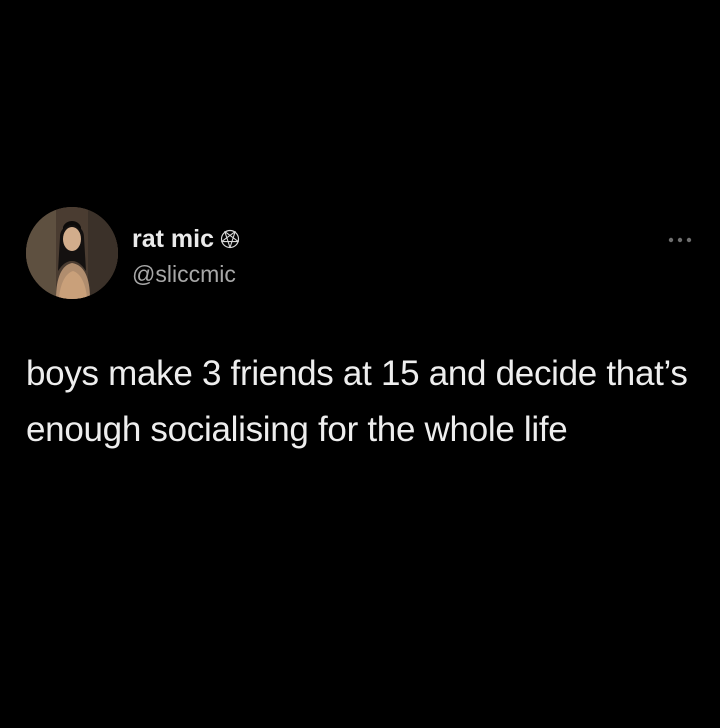  I want to click on avatar-photo, so click(72, 253).